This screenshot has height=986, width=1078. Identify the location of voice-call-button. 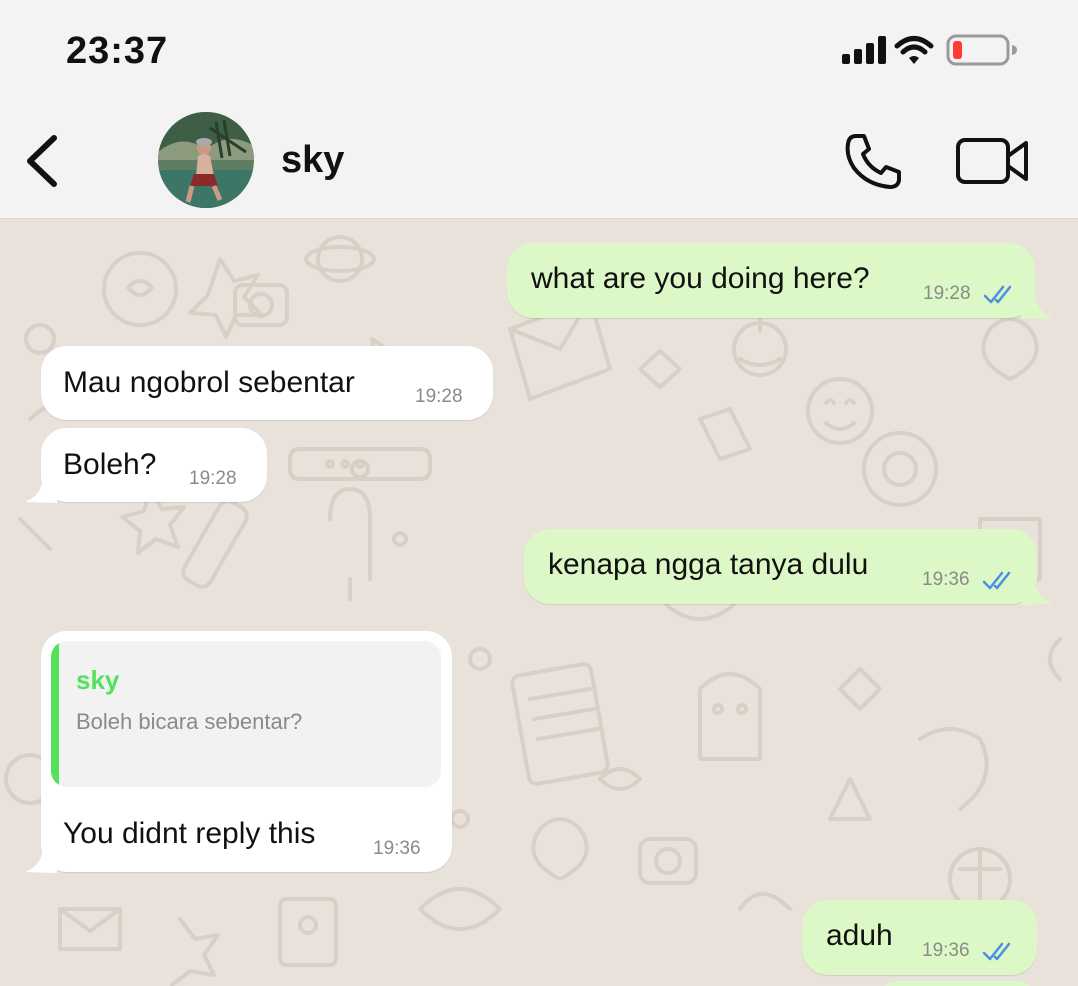
(873, 161).